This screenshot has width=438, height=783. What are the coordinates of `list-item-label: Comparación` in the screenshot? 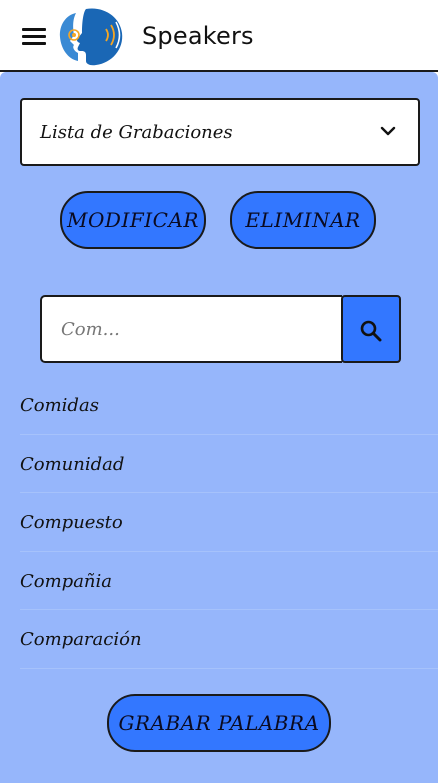 It's located at (81, 639).